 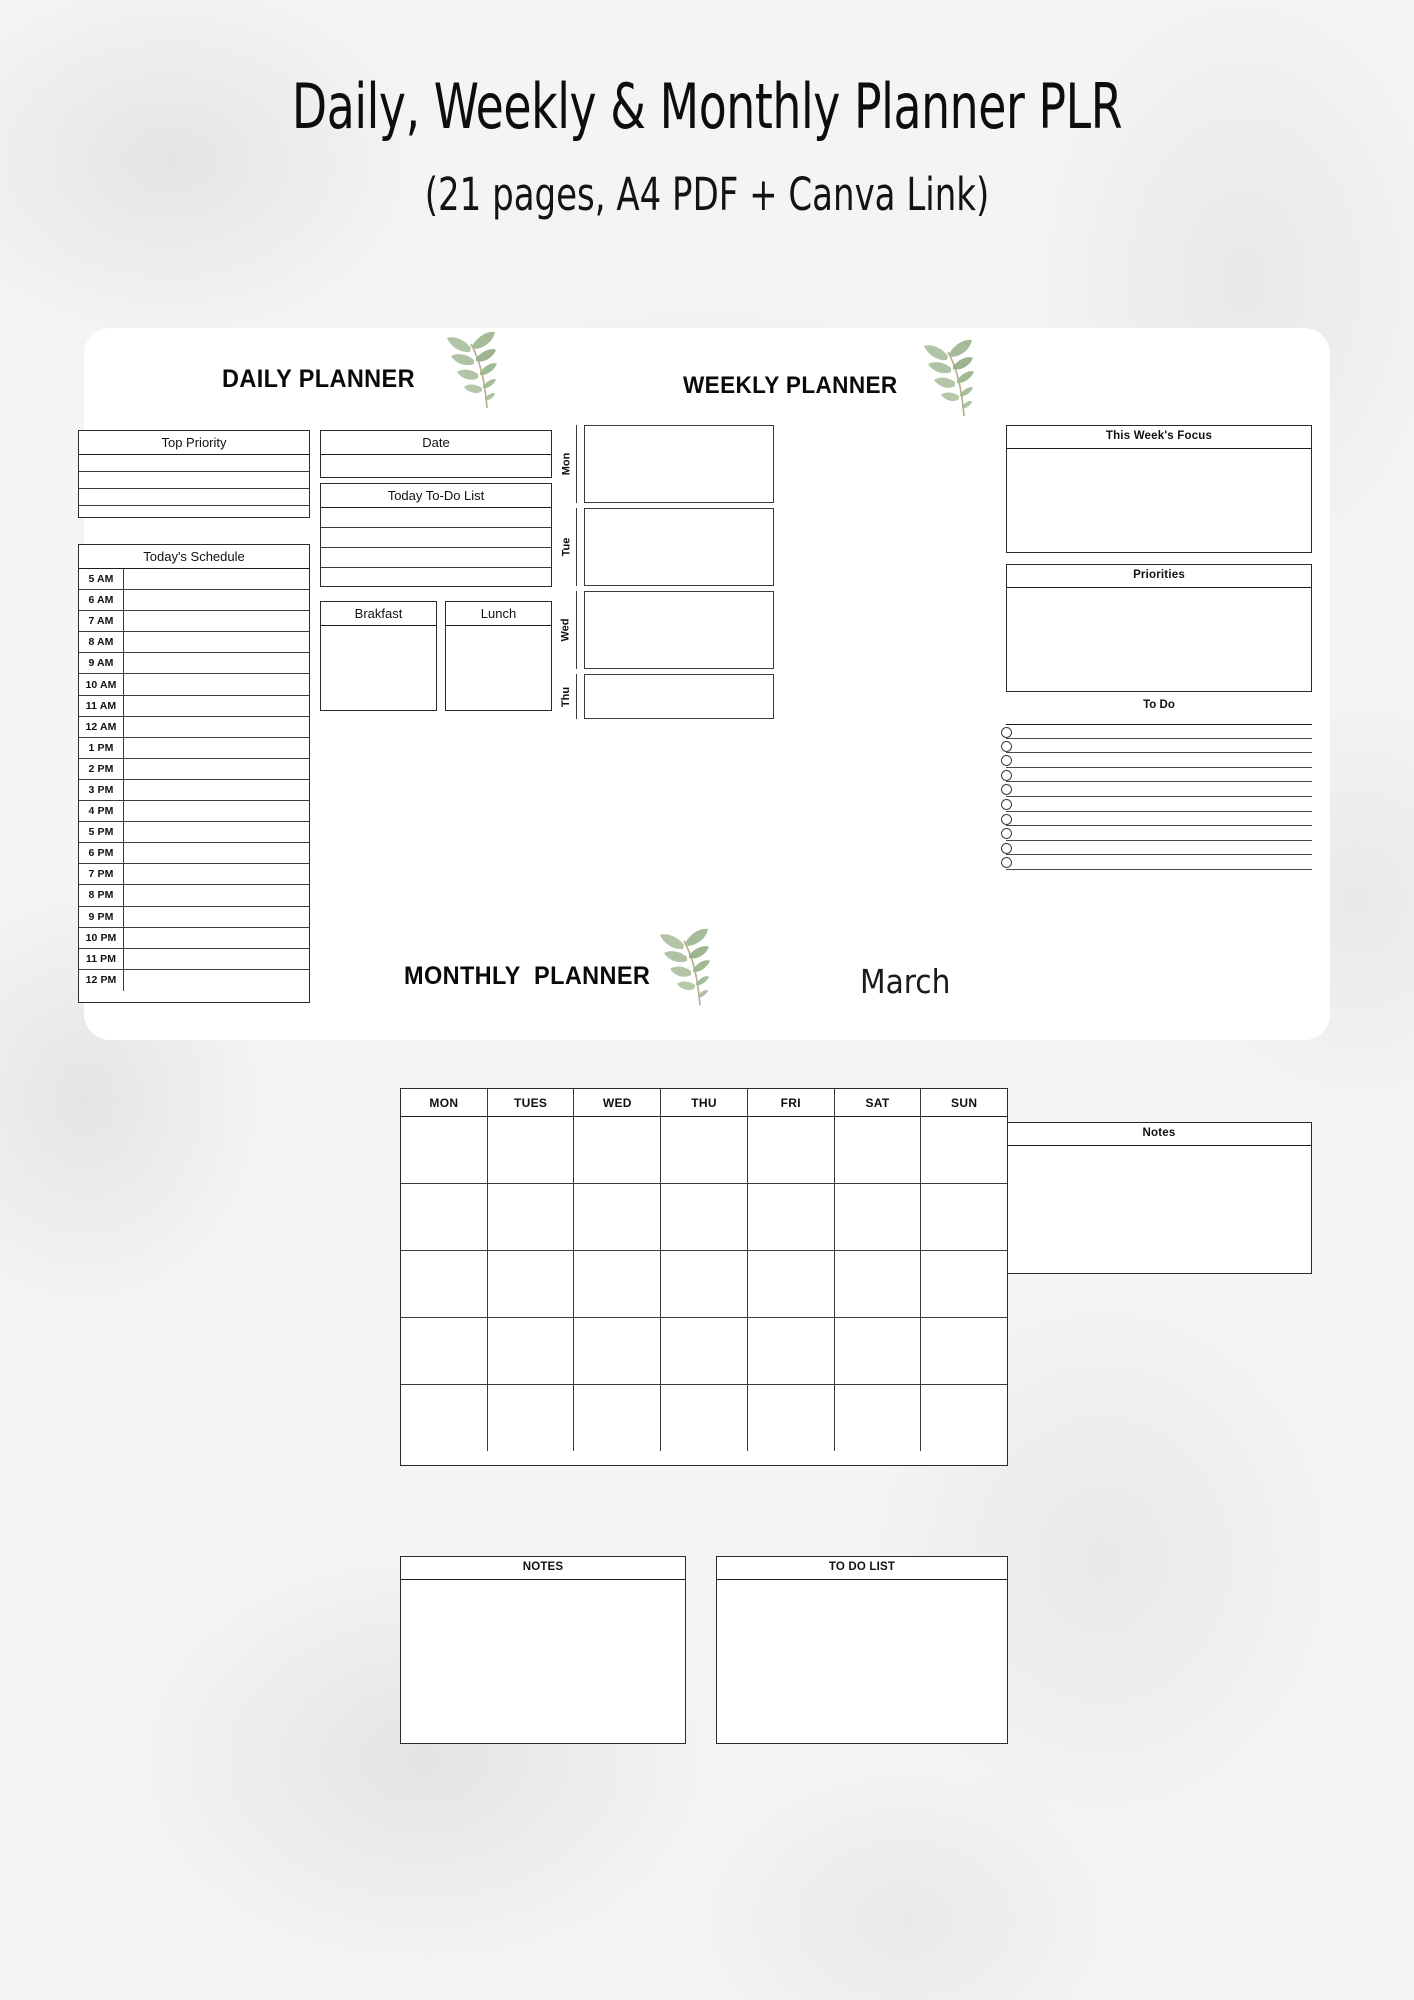 I want to click on schedule-row: 2 PM, so click(x=194, y=769).